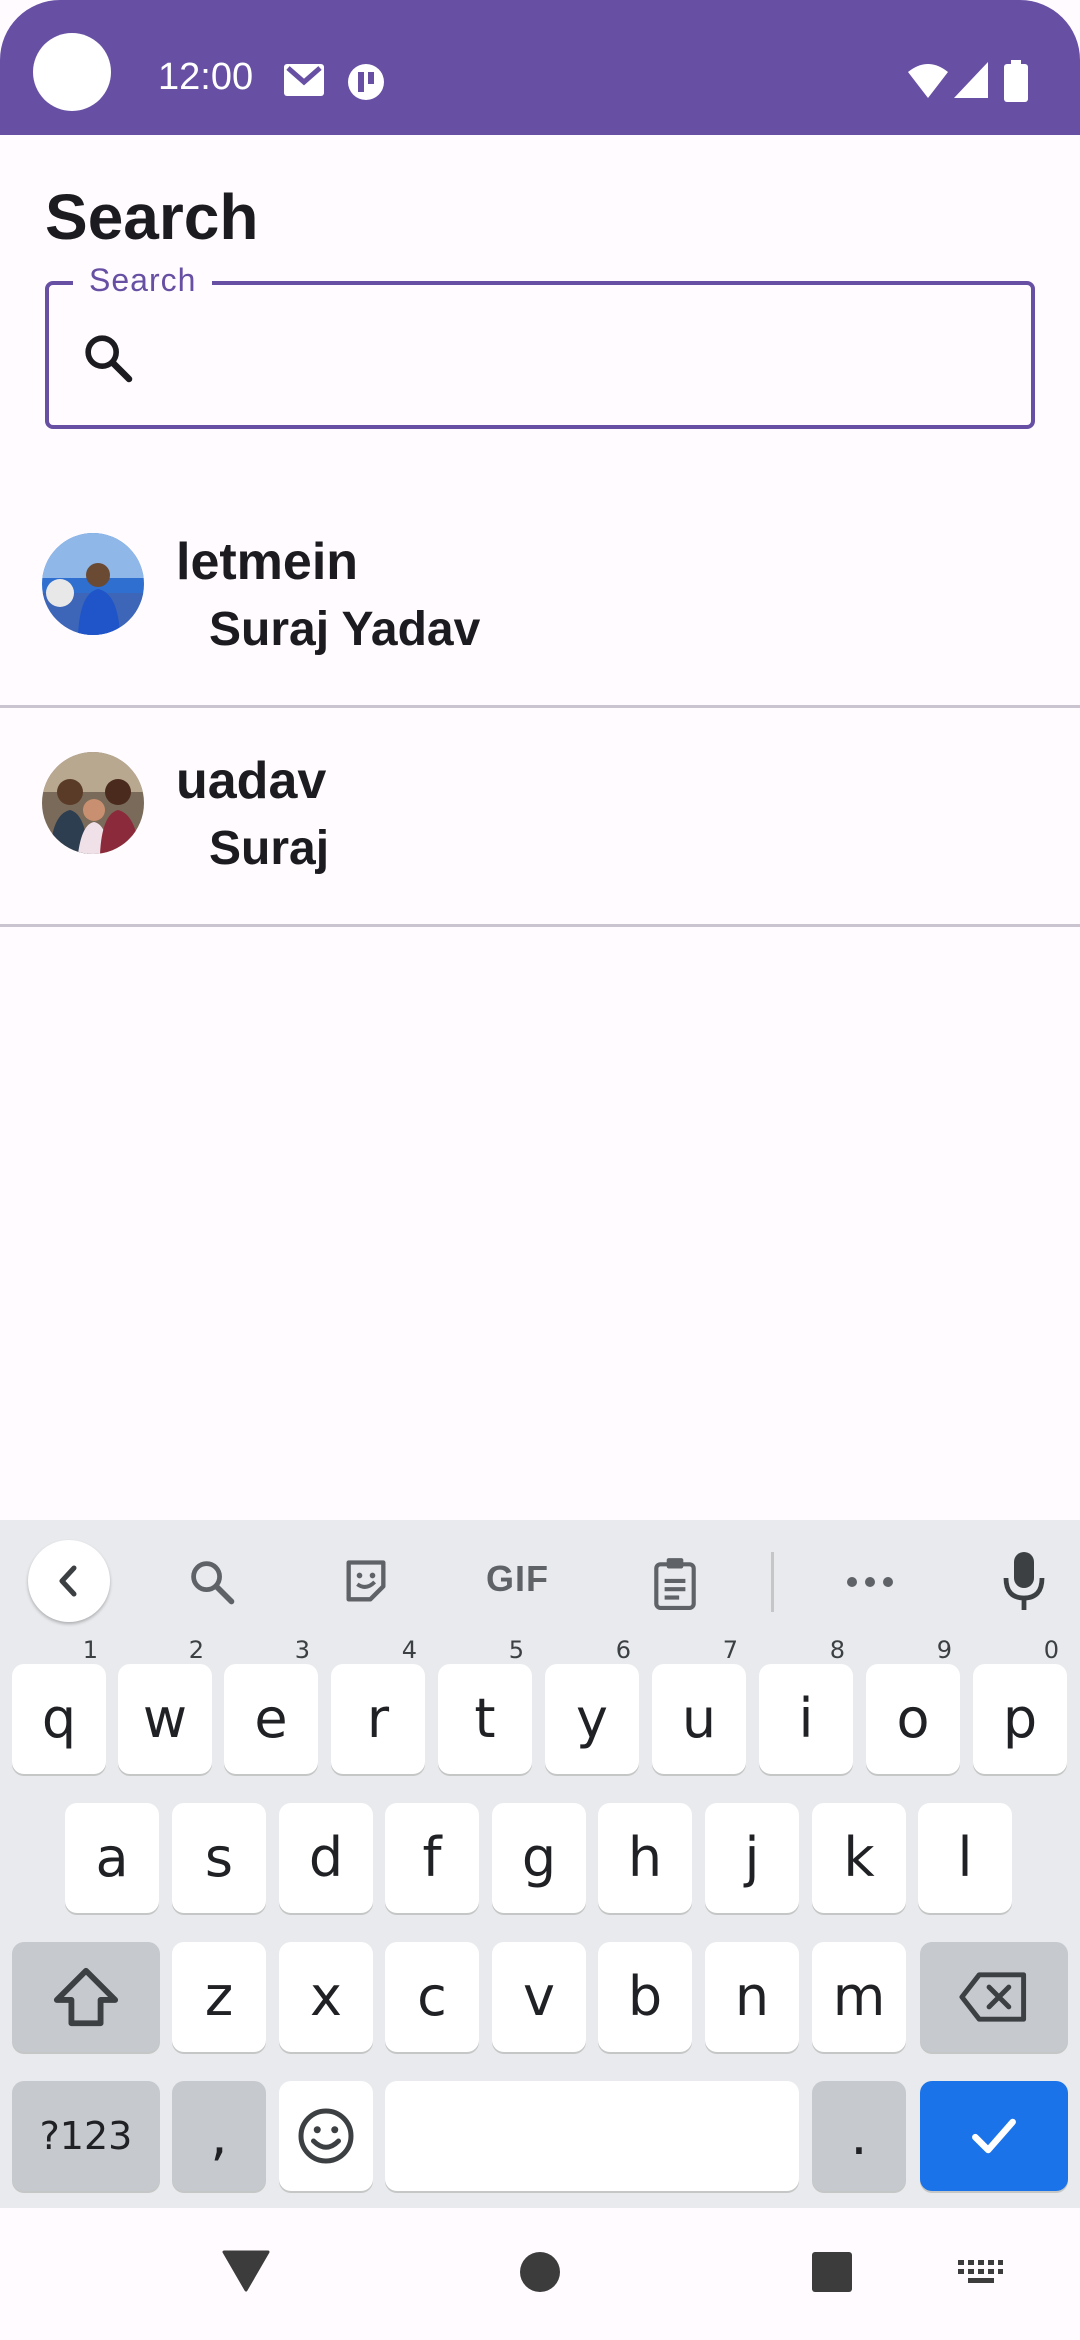  Describe the element at coordinates (1024, 1581) in the screenshot. I see `microphone-icon` at that location.